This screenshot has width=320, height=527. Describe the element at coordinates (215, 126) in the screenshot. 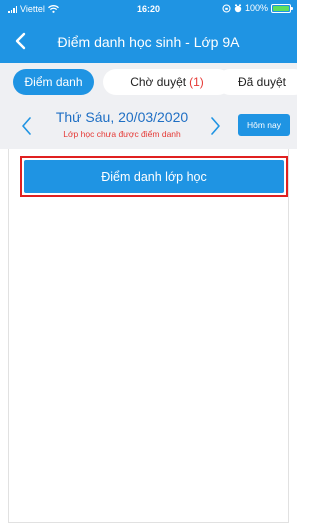

I see `next-date-chevron-icon` at that location.